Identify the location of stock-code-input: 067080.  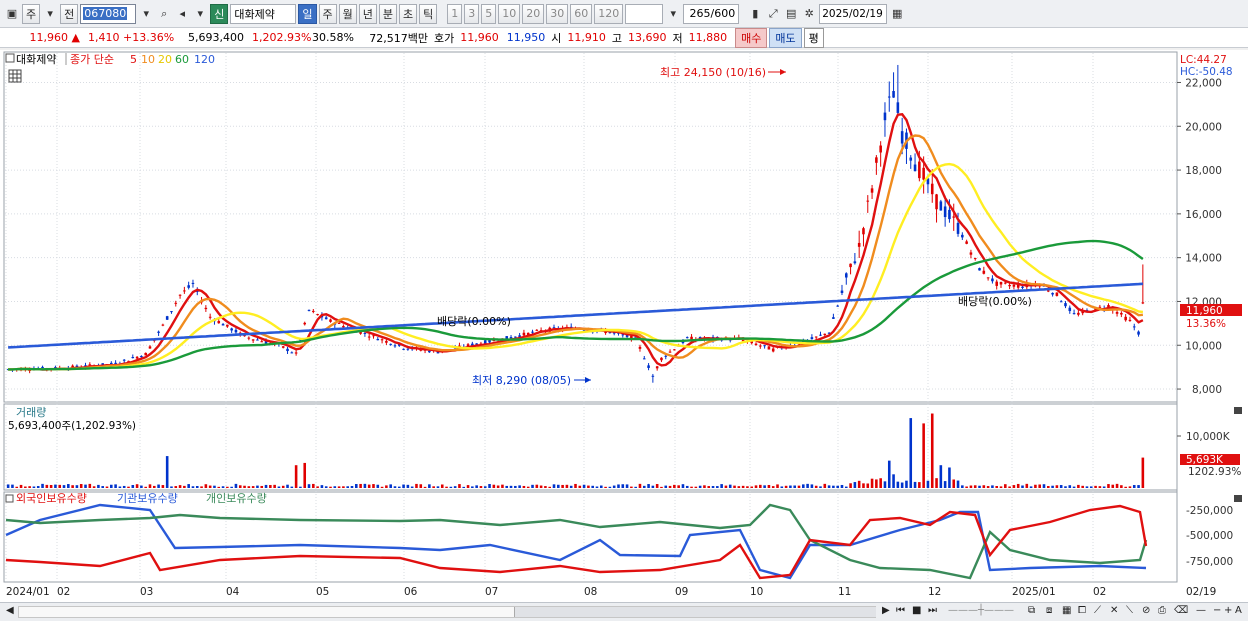
(108, 13).